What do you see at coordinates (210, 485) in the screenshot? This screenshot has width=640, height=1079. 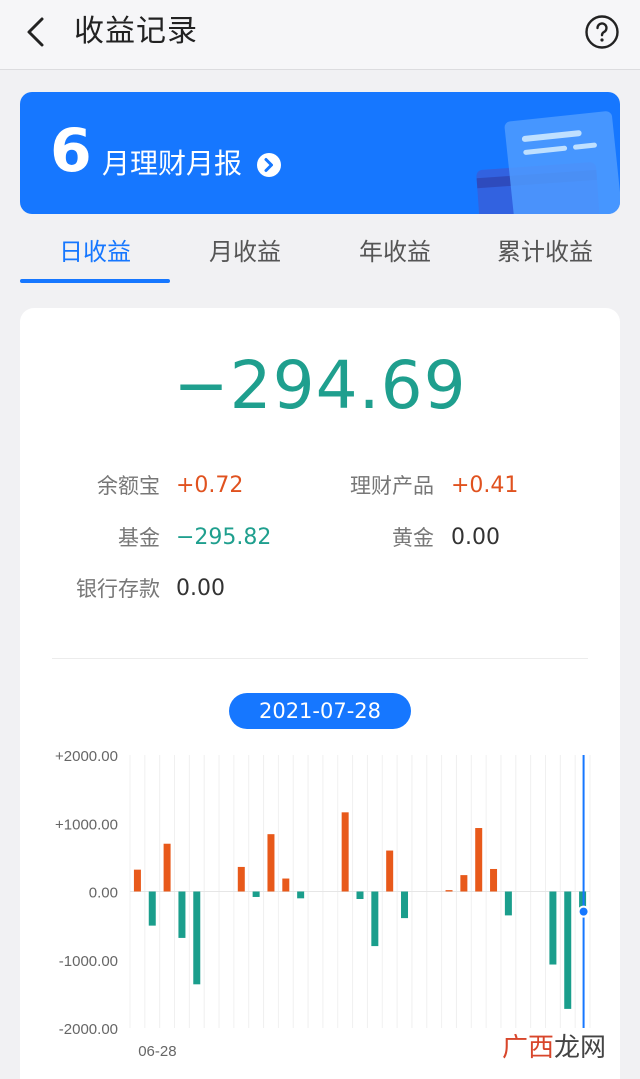 I see `value-yuebao: +0.72` at bounding box center [210, 485].